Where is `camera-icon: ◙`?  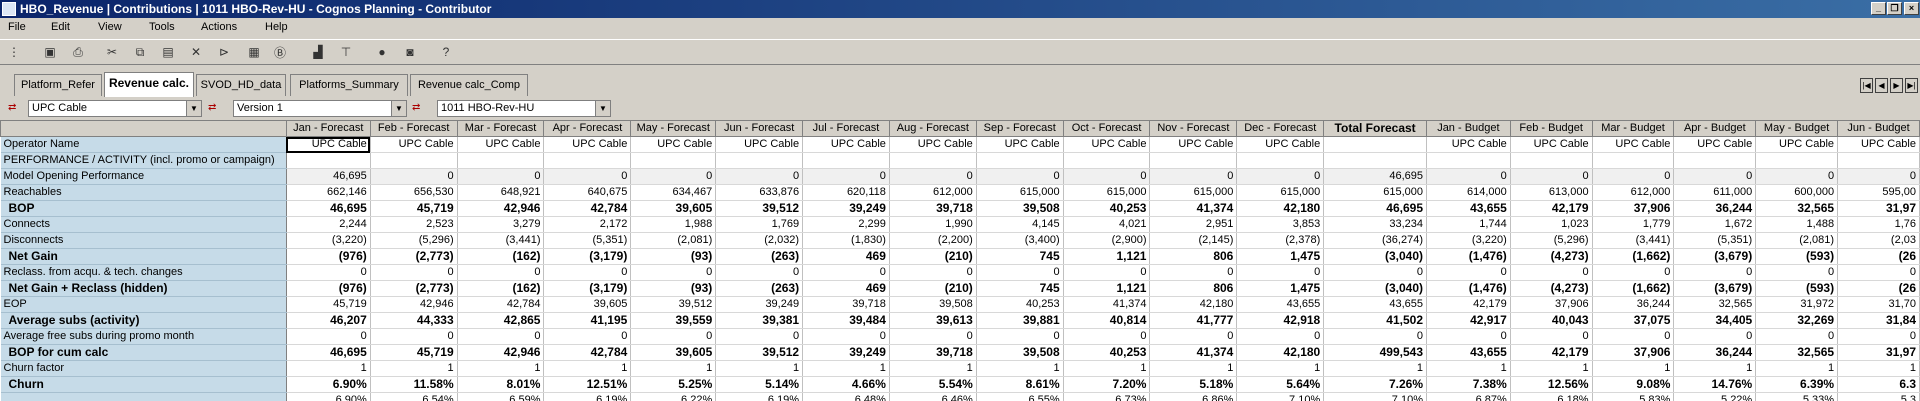 camera-icon: ◙ is located at coordinates (410, 52).